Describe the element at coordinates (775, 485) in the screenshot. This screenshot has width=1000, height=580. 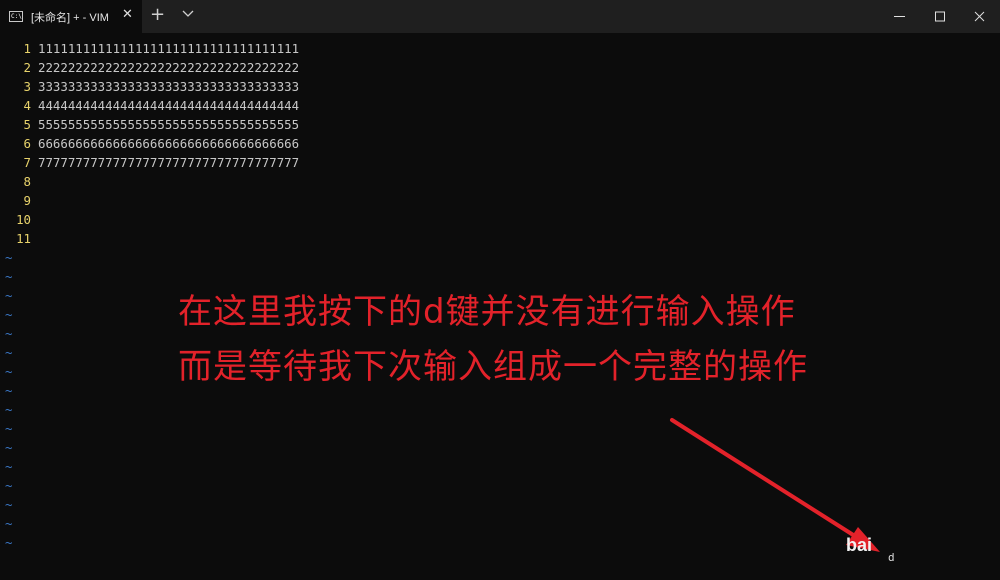
I see `annotation-arrow` at that location.